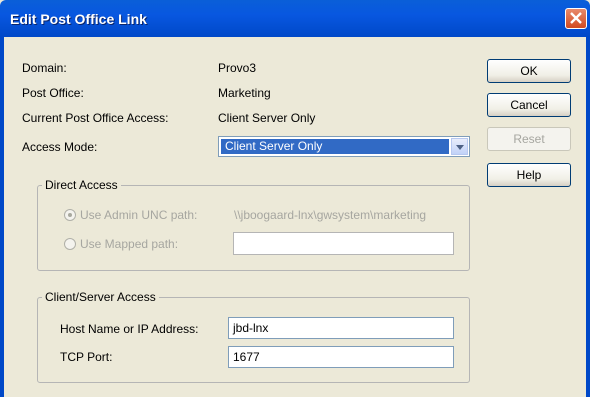  Describe the element at coordinates (588, 217) in the screenshot. I see `window-frame-right` at that location.